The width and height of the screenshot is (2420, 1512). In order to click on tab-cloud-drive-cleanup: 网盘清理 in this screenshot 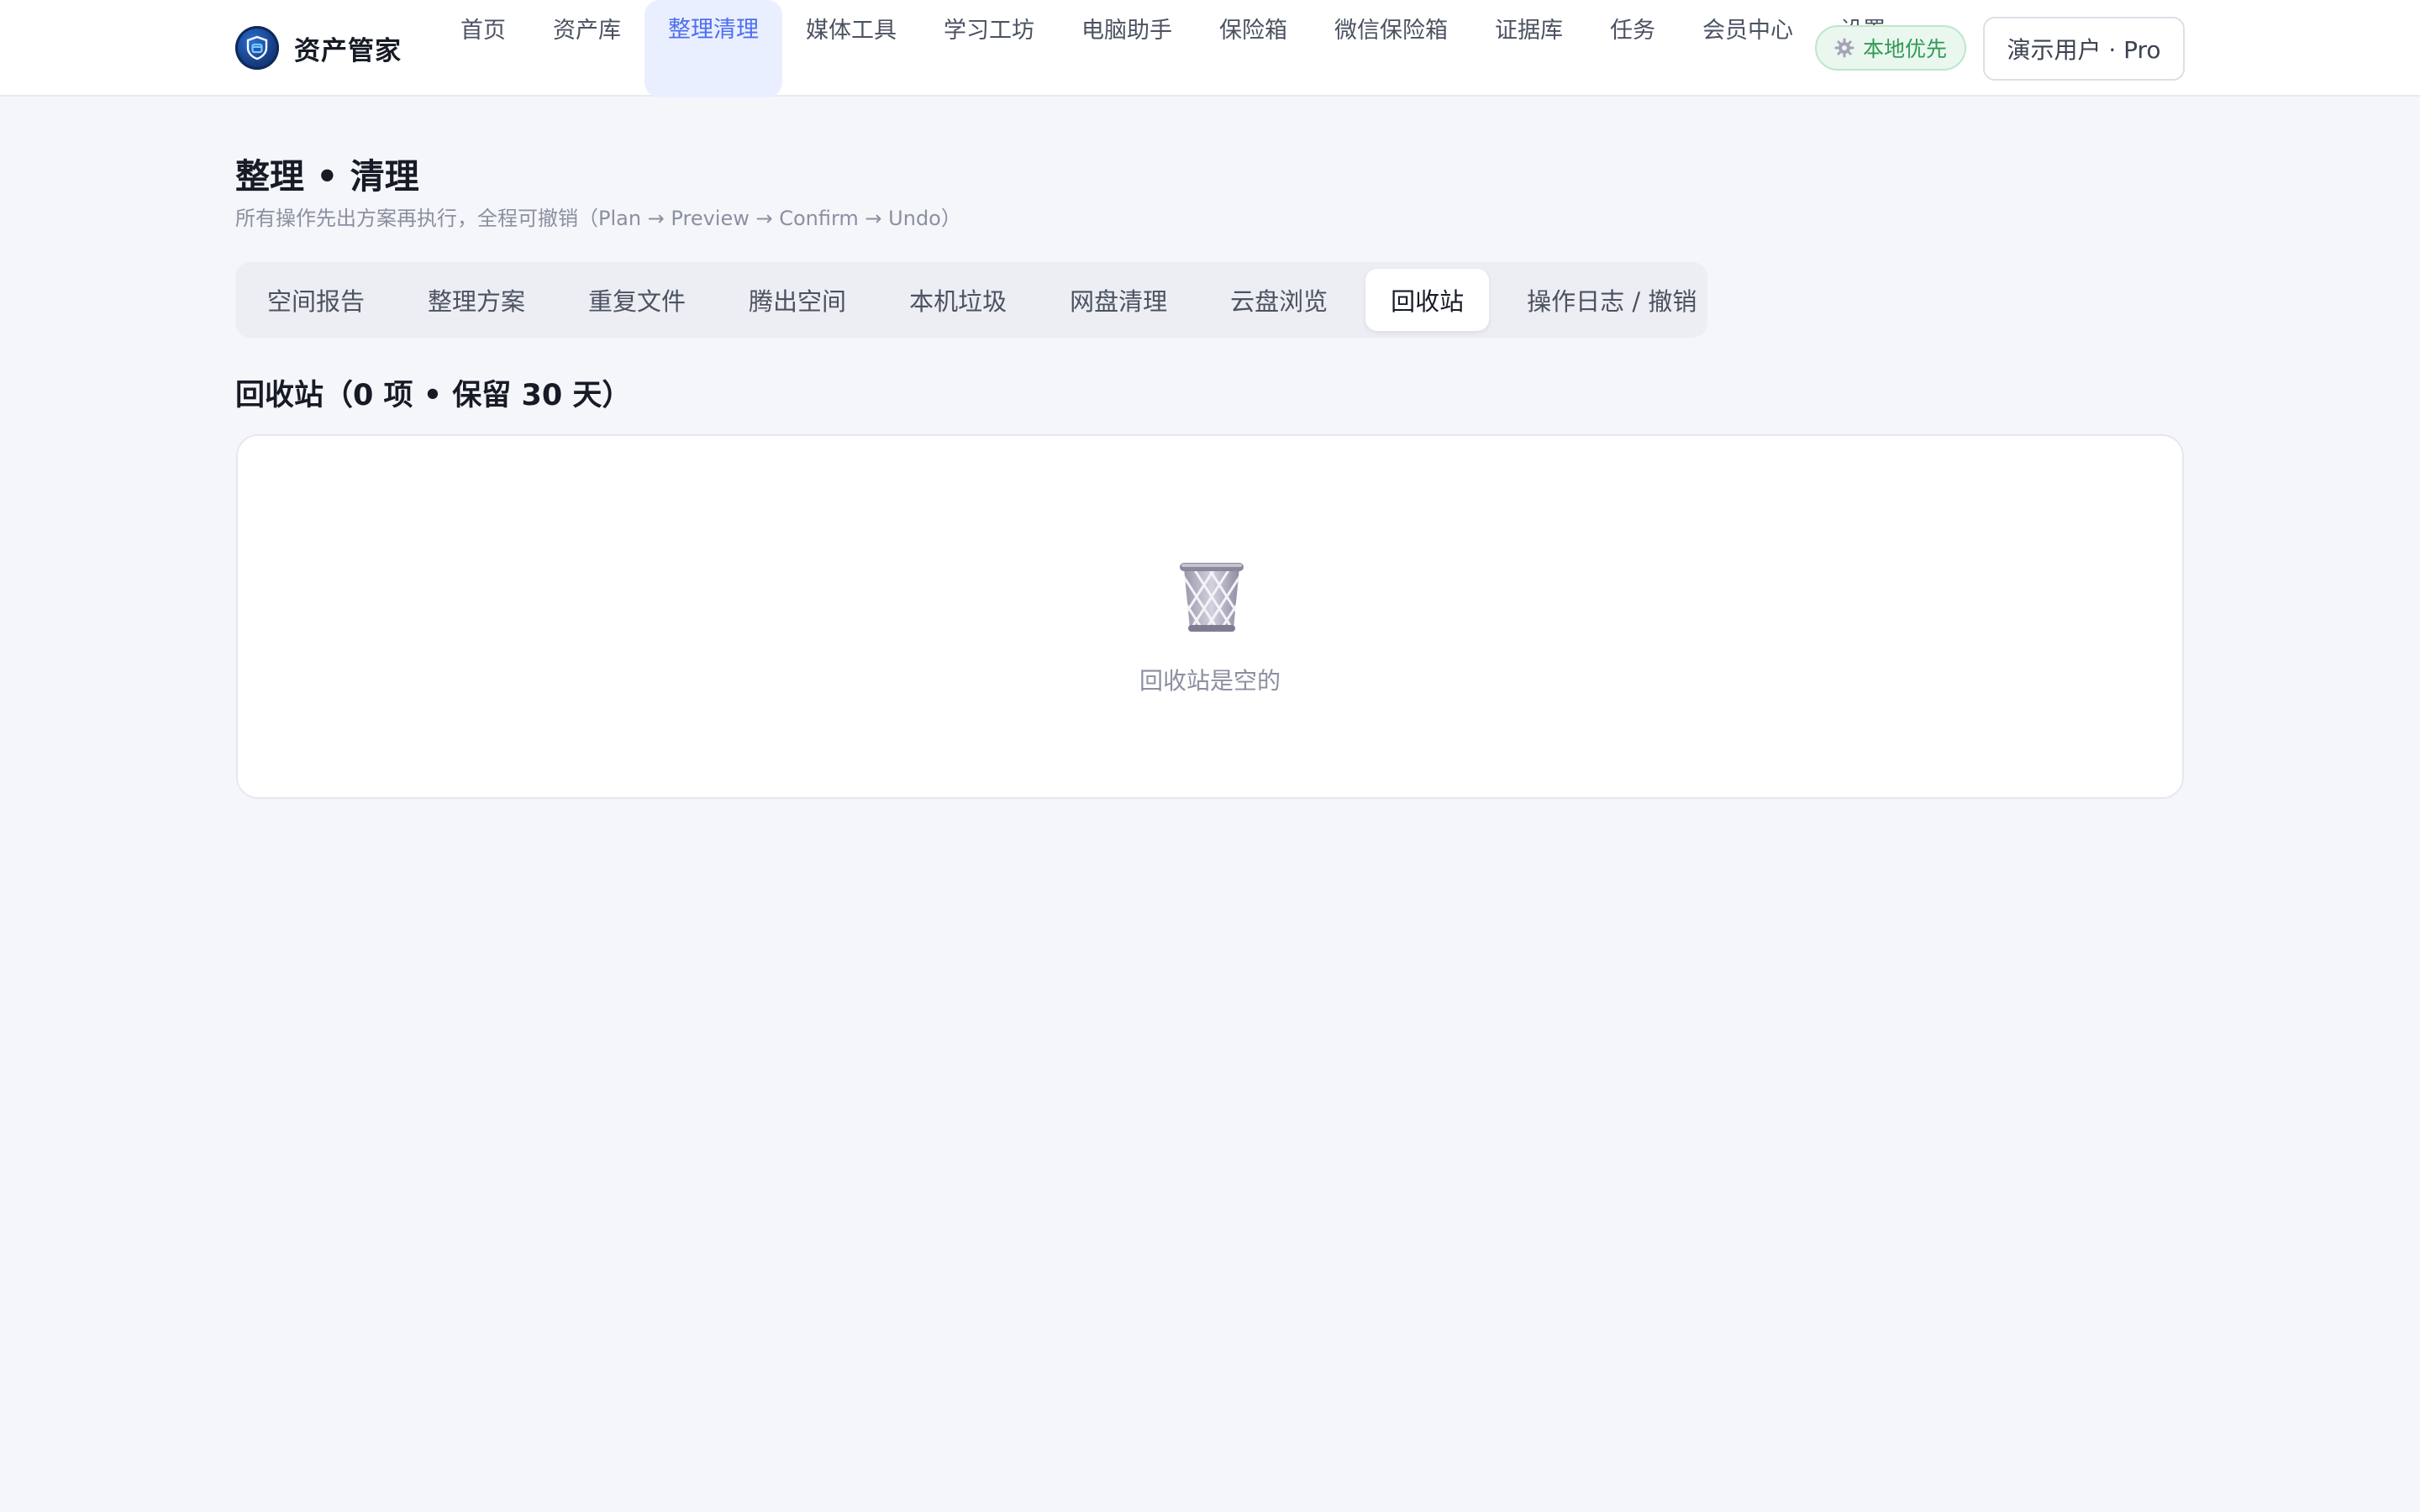, I will do `click(1118, 300)`.